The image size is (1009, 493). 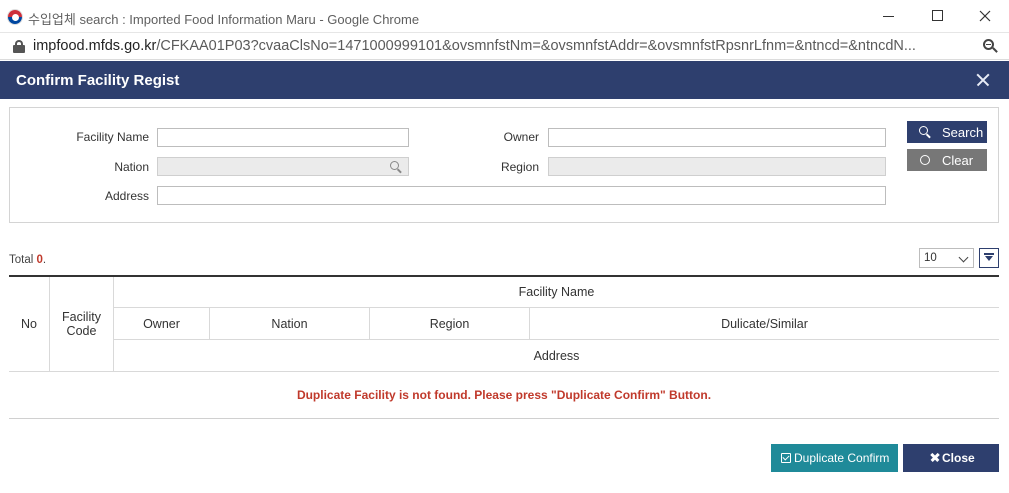 What do you see at coordinates (519, 167) in the screenshot?
I see `region-label: Region` at bounding box center [519, 167].